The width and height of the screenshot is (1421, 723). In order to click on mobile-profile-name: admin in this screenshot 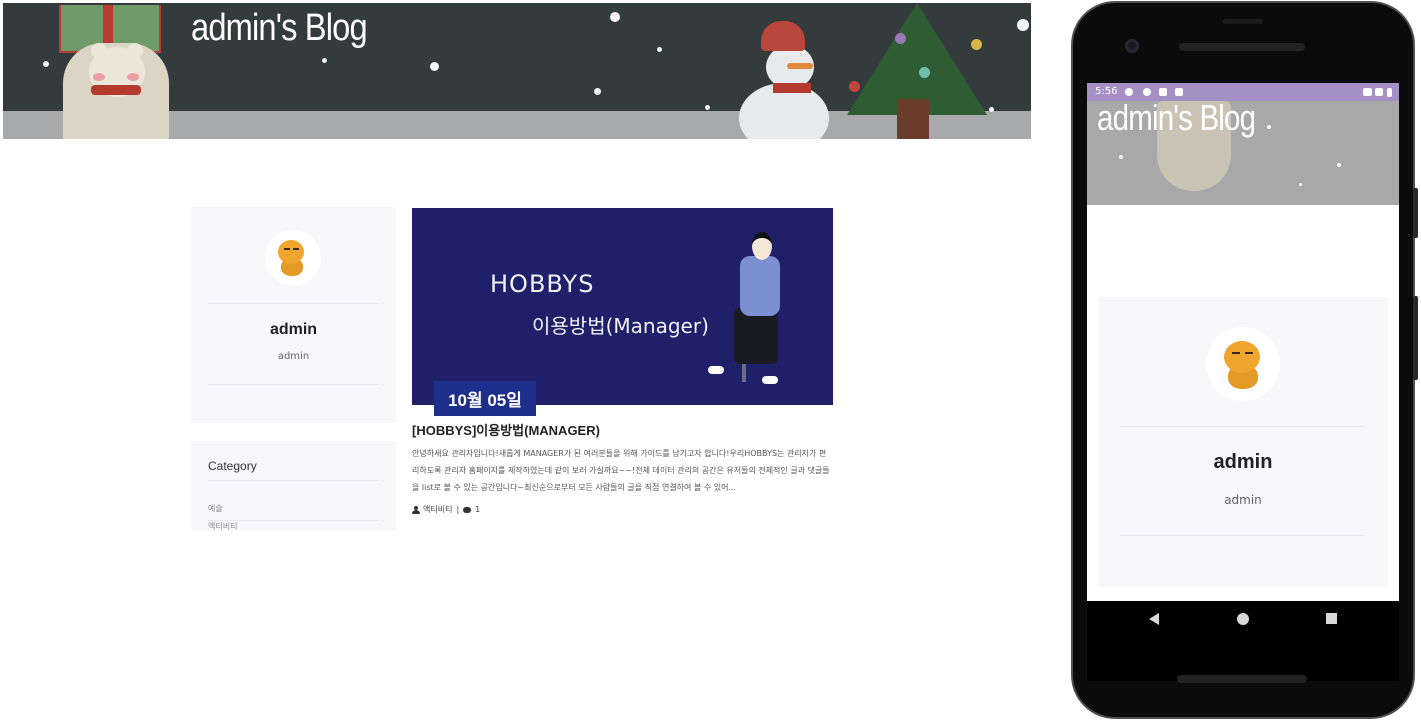, I will do `click(1243, 462)`.